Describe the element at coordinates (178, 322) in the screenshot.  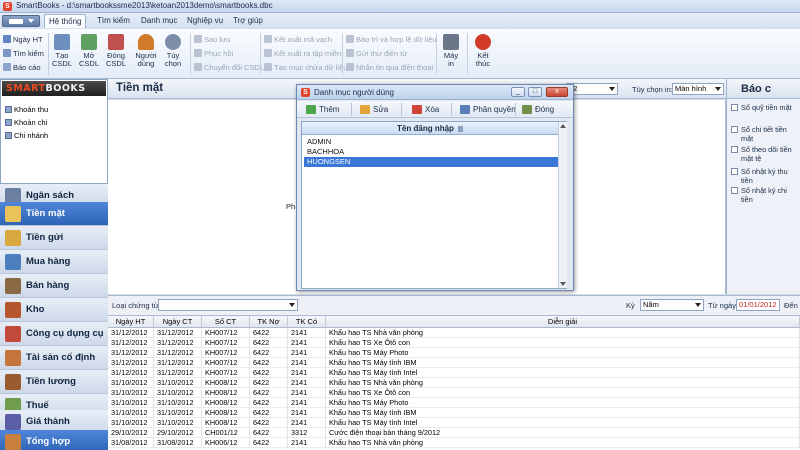
I see `column-header: Ngày CT` at that location.